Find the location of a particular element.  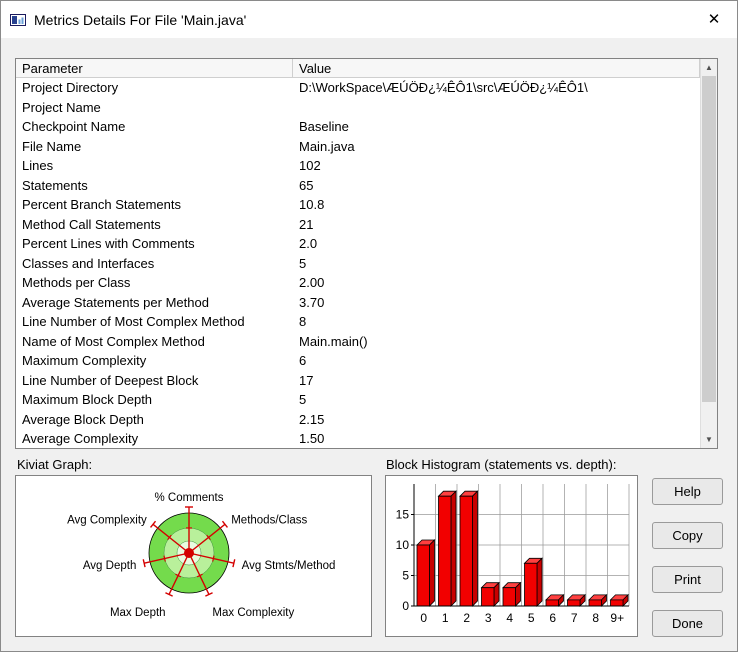

svg-text: 10 is located at coordinates (403, 545).